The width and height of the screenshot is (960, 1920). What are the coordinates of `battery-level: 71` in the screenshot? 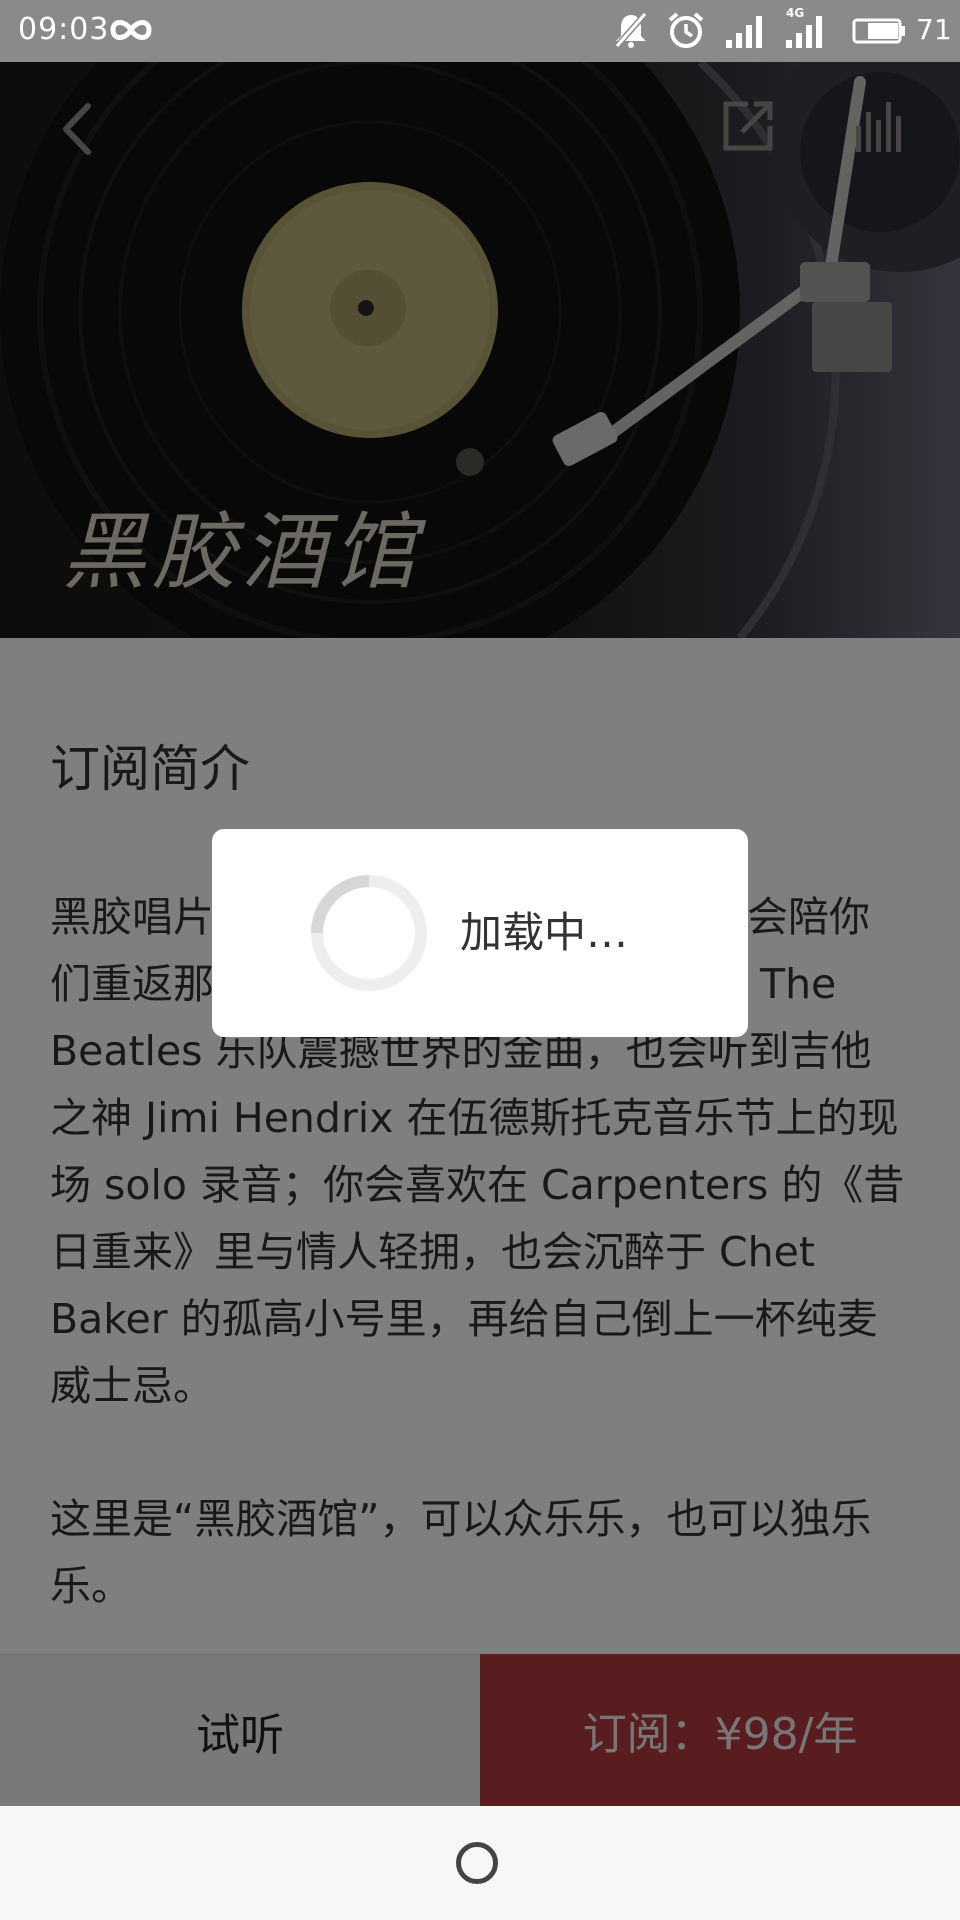 It's located at (934, 29).